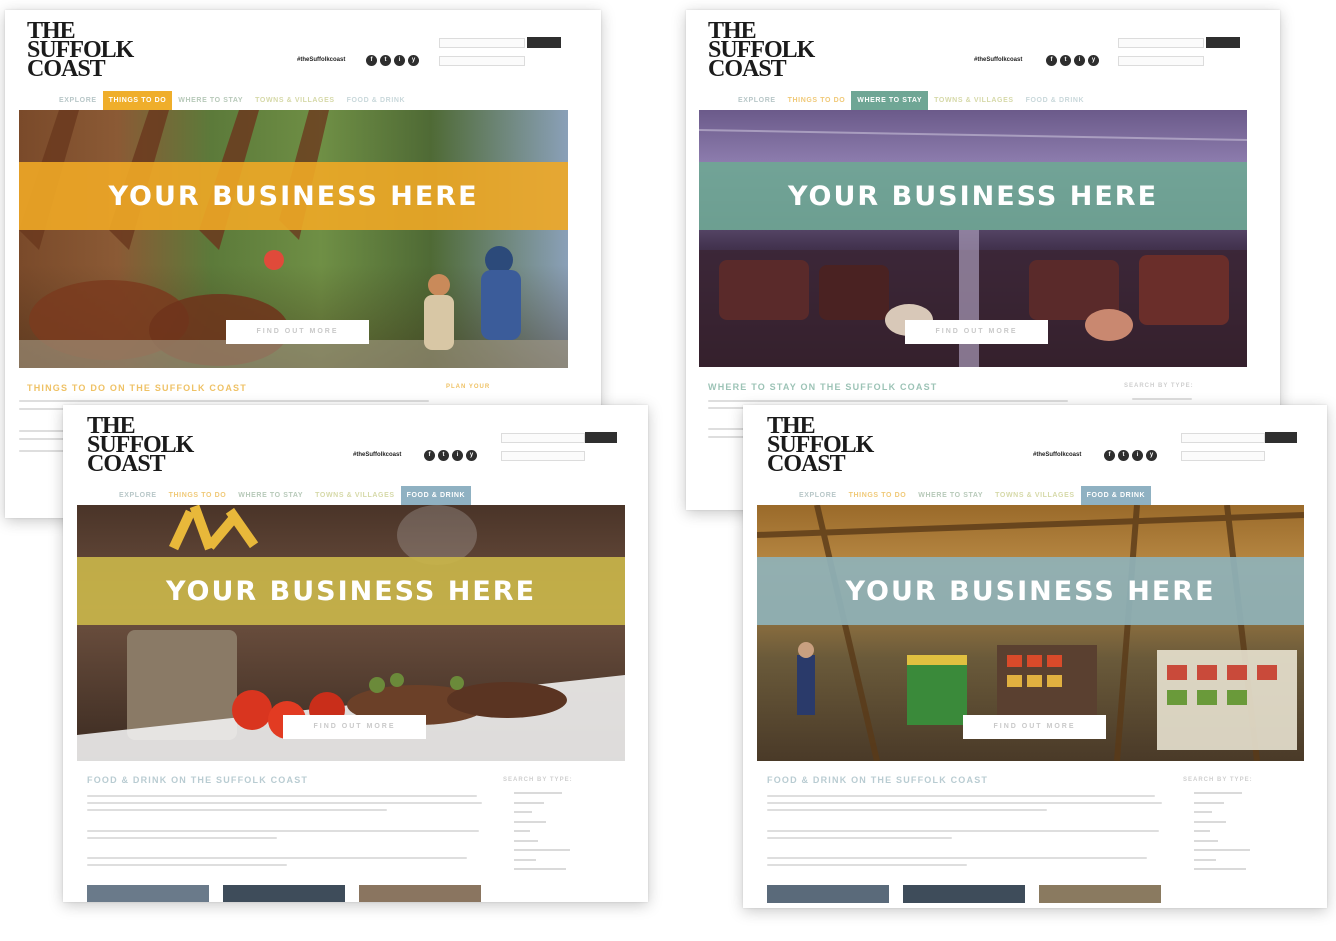  Describe the element at coordinates (973, 238) in the screenshot. I see `hero-image-lounge: YOUR BUSINESS HERE FIND OUT MORE` at that location.